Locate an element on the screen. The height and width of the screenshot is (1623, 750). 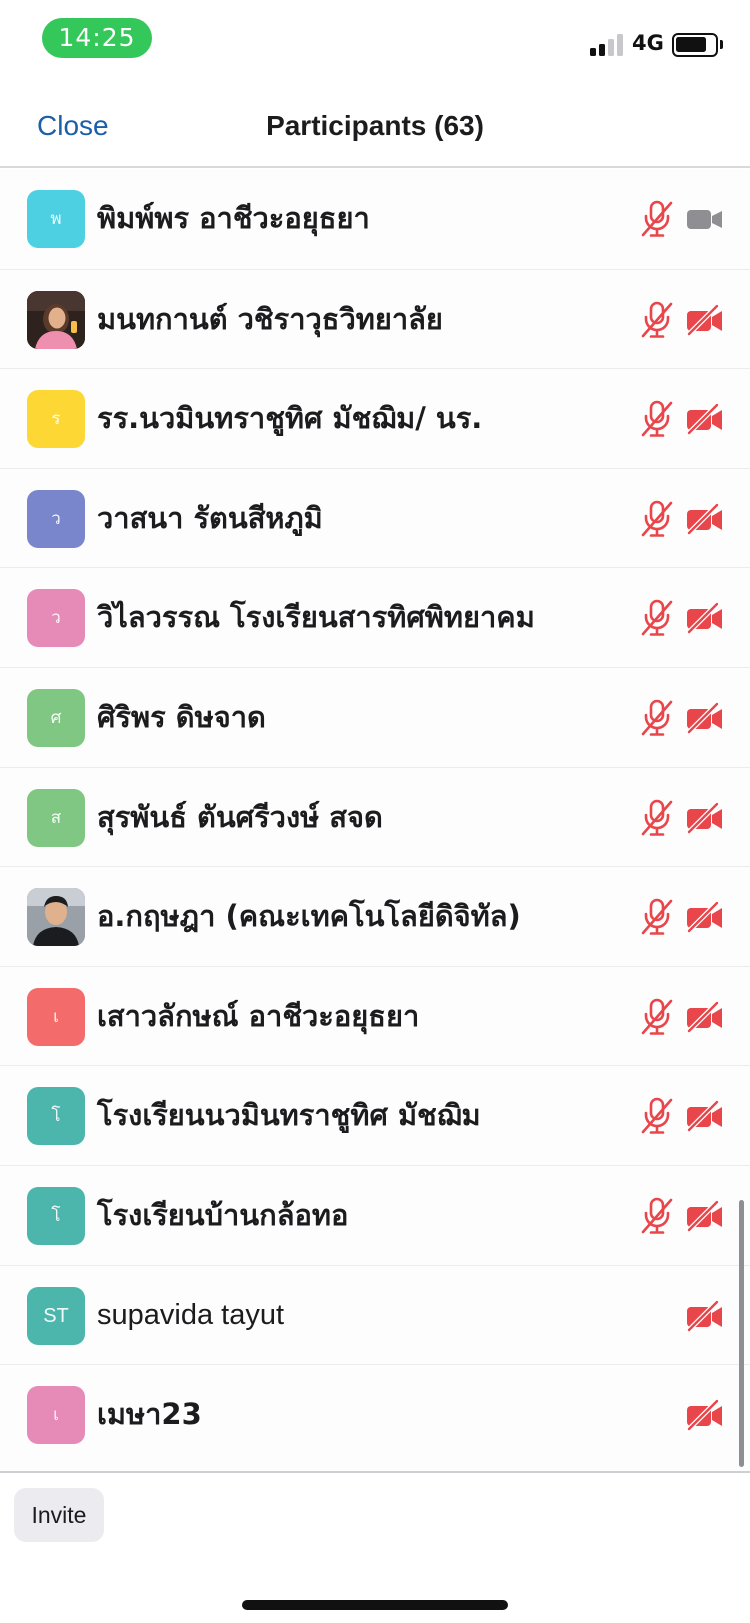
page-title: Participants (63) is located at coordinates (375, 125).